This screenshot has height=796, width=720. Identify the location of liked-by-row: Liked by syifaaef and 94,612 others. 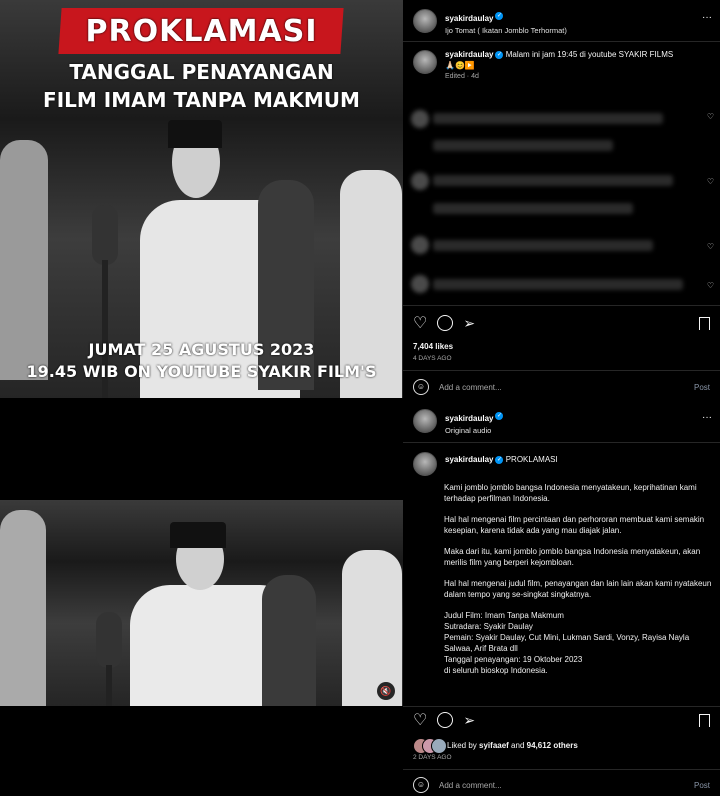
(566, 746).